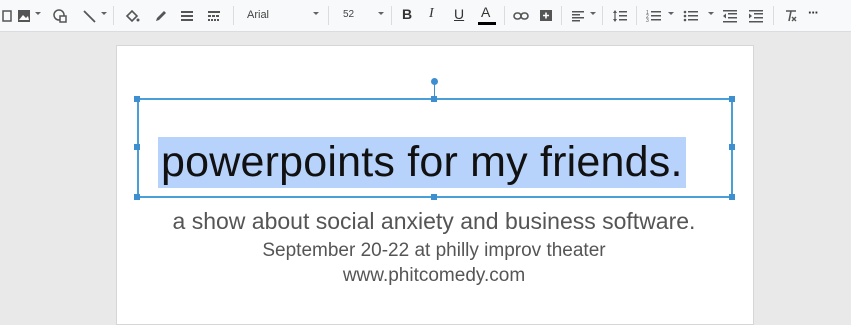 This screenshot has width=851, height=325. Describe the element at coordinates (381, 13) in the screenshot. I see `font-size-dropdown-icon` at that location.